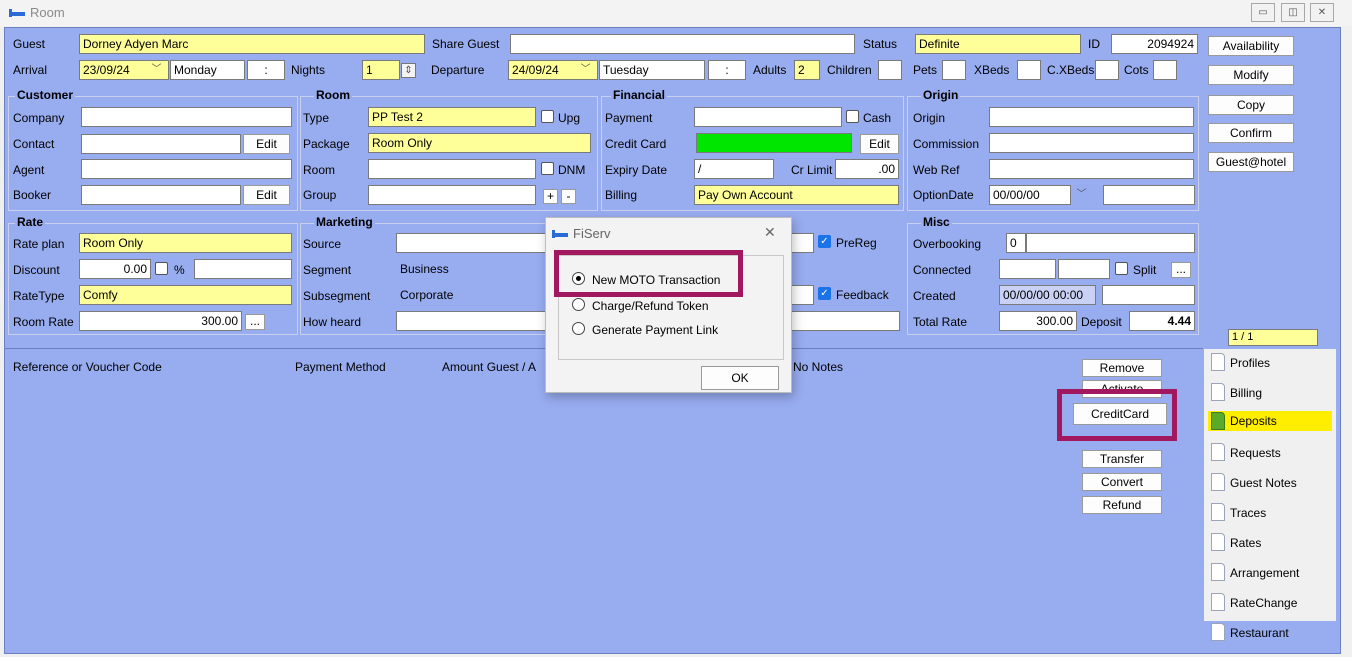 The height and width of the screenshot is (657, 1352). Describe the element at coordinates (1030, 195) in the screenshot. I see `option-date-field: 00/00/00` at that location.